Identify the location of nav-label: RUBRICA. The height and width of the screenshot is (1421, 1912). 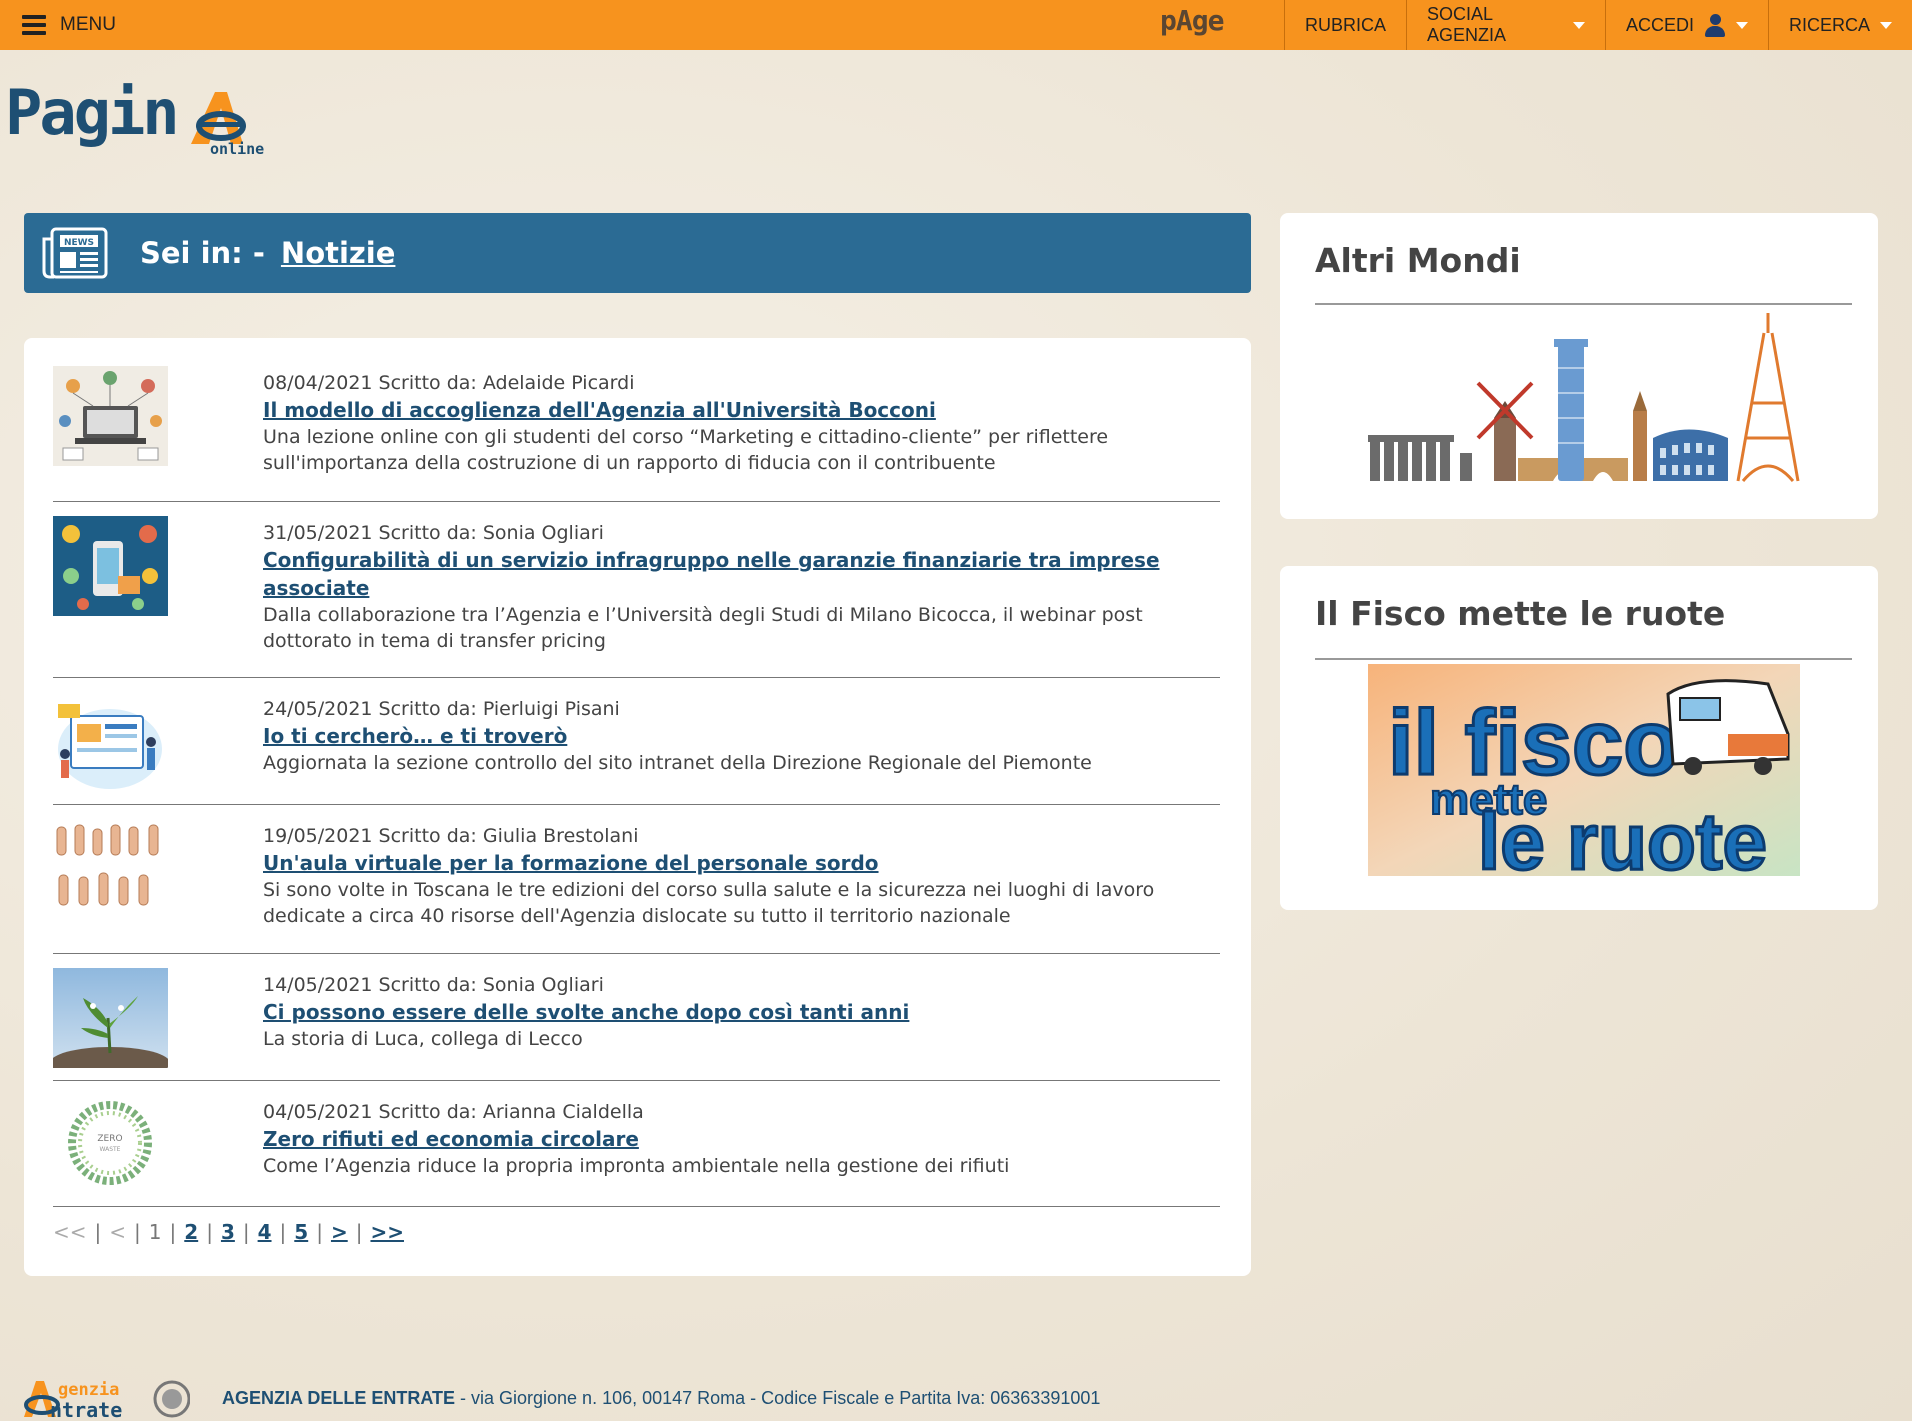
(1346, 24).